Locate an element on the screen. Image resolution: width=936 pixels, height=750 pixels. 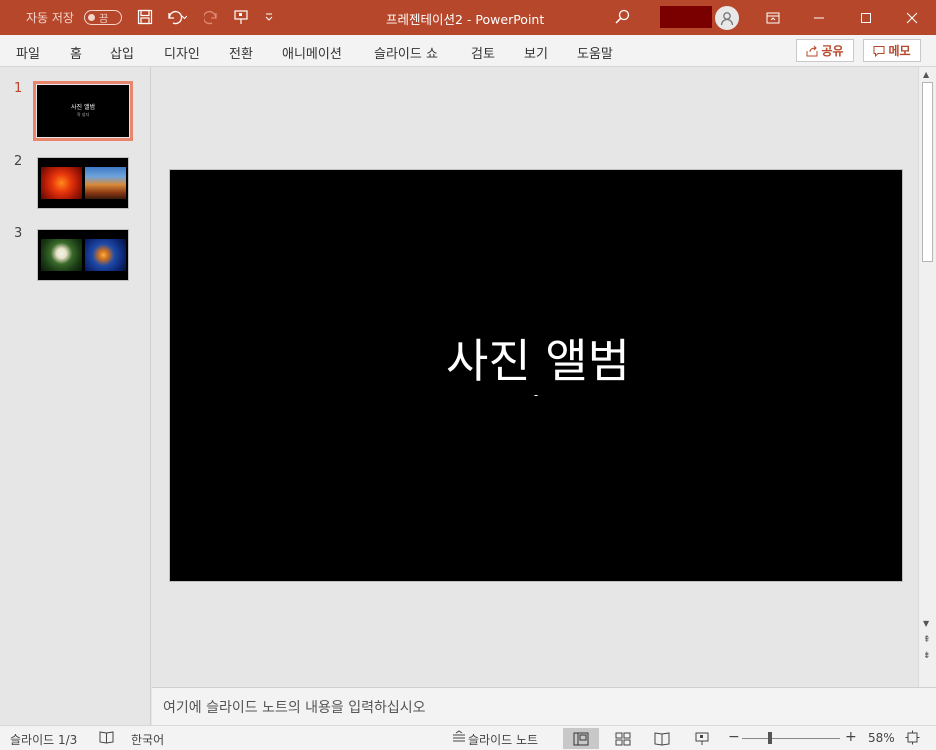
maximize-icon is located at coordinates (866, 17).